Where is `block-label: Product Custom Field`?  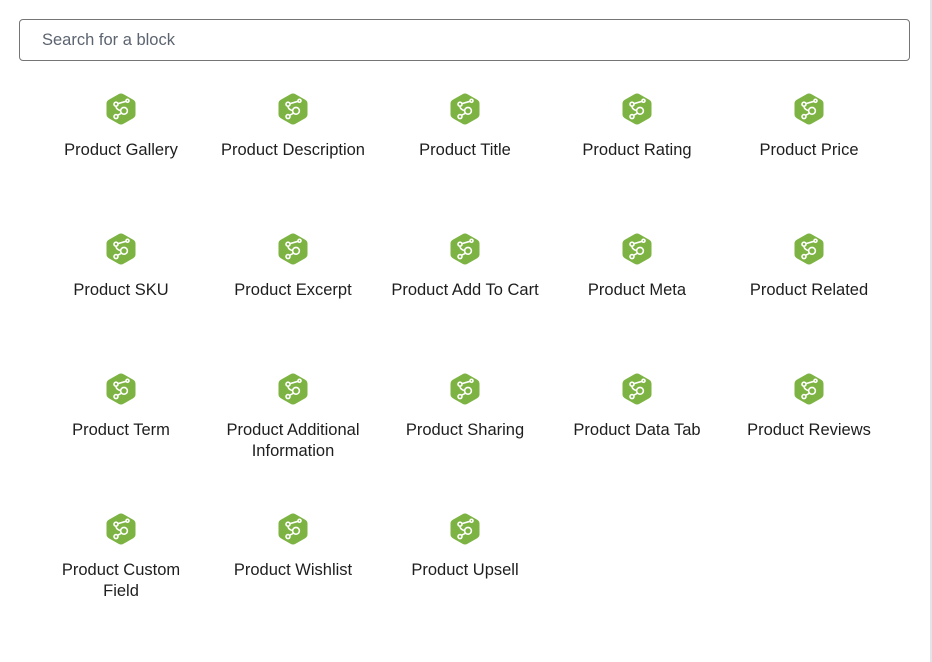
block-label: Product Custom Field is located at coordinates (121, 580).